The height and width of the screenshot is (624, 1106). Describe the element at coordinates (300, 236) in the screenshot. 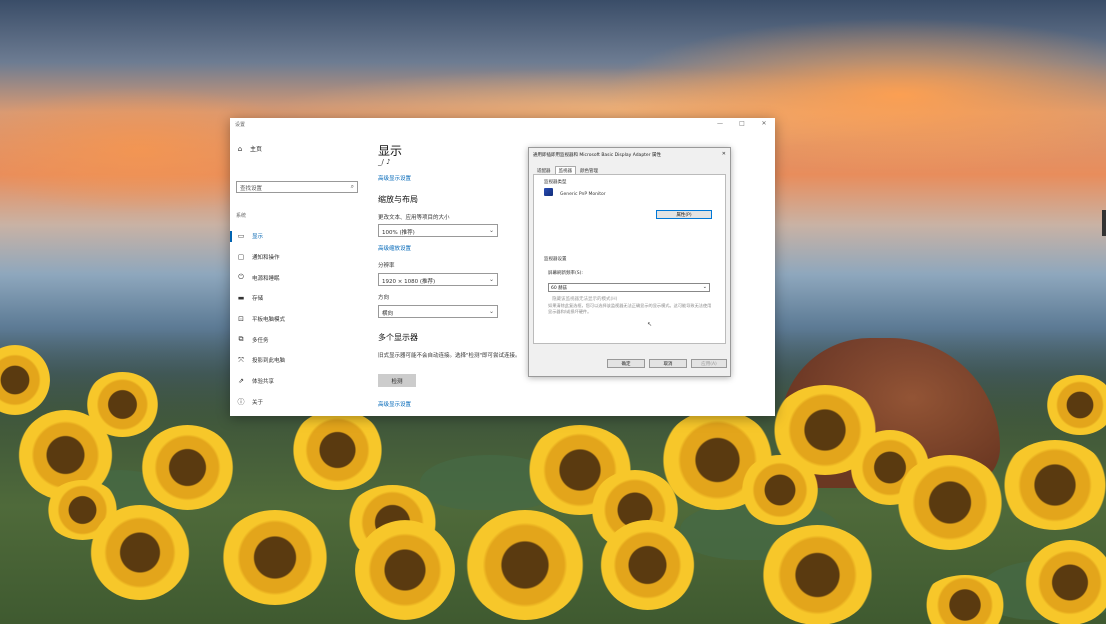

I see `sidebar-item-display: ▭ 显示` at that location.